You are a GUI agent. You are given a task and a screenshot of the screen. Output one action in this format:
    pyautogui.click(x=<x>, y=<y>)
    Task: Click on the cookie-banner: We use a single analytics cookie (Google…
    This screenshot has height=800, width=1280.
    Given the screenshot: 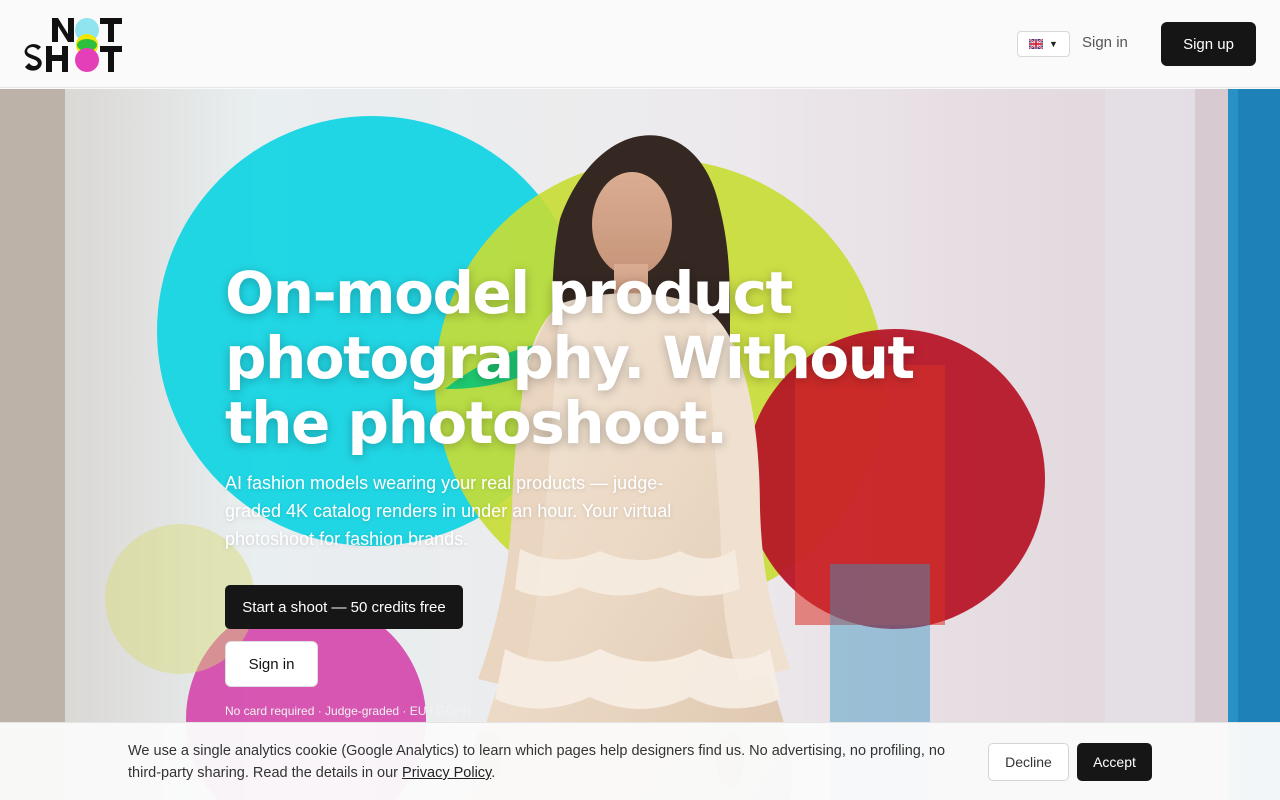 What is the action you would take?
    pyautogui.click(x=640, y=761)
    